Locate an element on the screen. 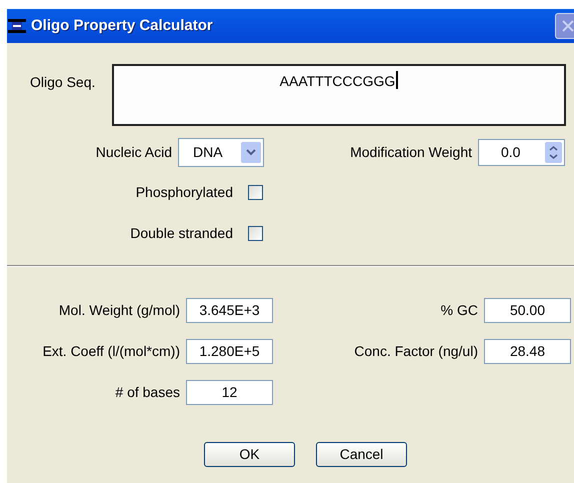  field-label: % GC is located at coordinates (459, 310).